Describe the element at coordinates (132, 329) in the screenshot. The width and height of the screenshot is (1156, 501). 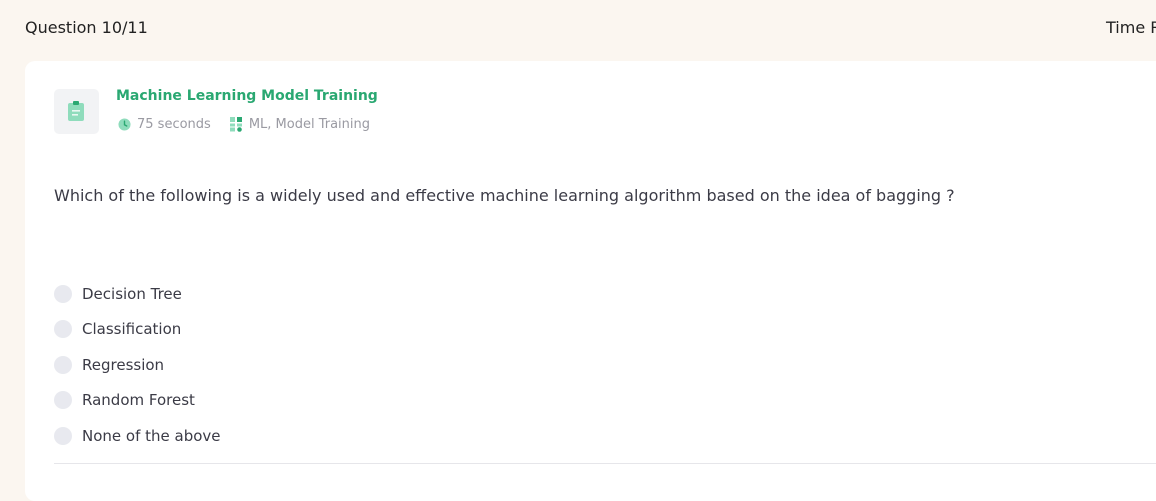
I see `option-label: Classification` at that location.